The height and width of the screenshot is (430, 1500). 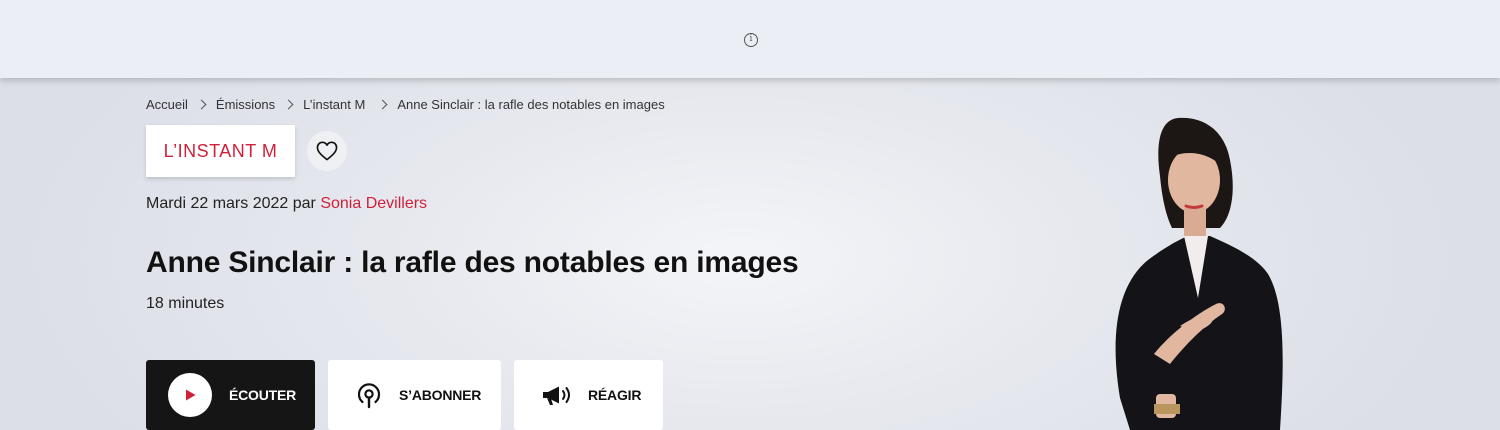 I want to click on episode-by: par, so click(x=304, y=203).